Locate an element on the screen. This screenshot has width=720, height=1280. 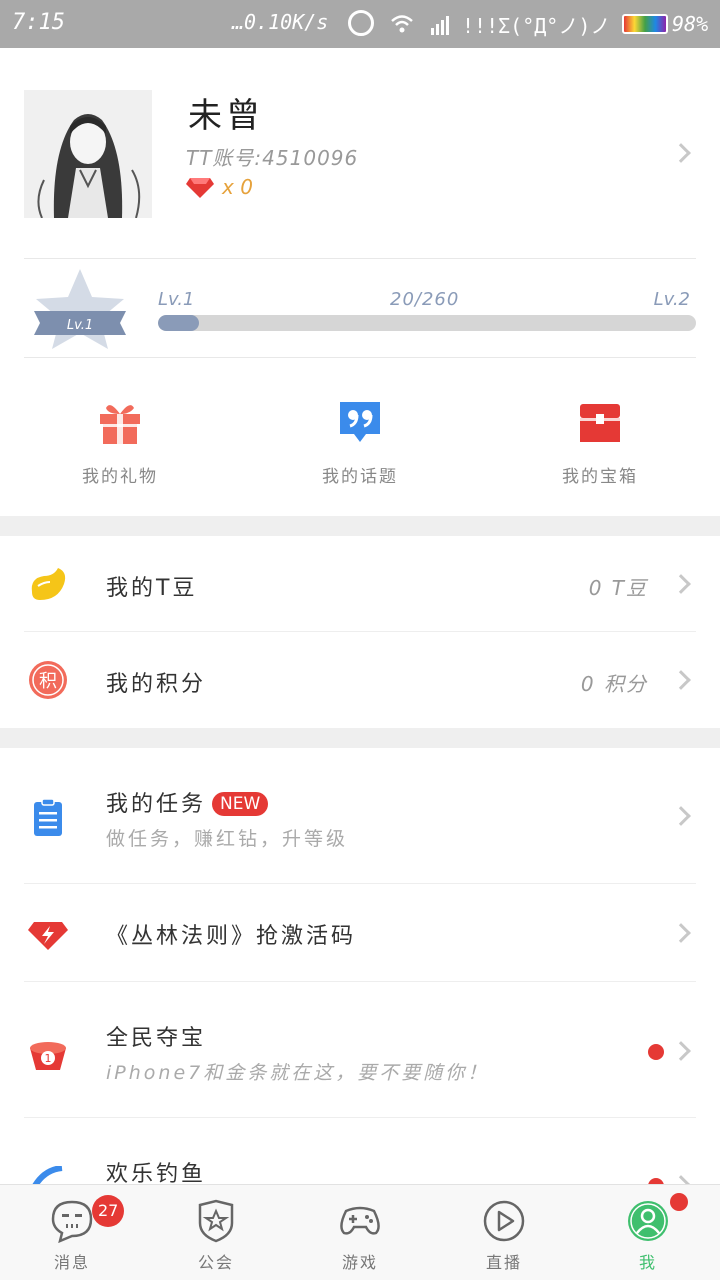
gem-balance: x 0 is located at coordinates (219, 187).